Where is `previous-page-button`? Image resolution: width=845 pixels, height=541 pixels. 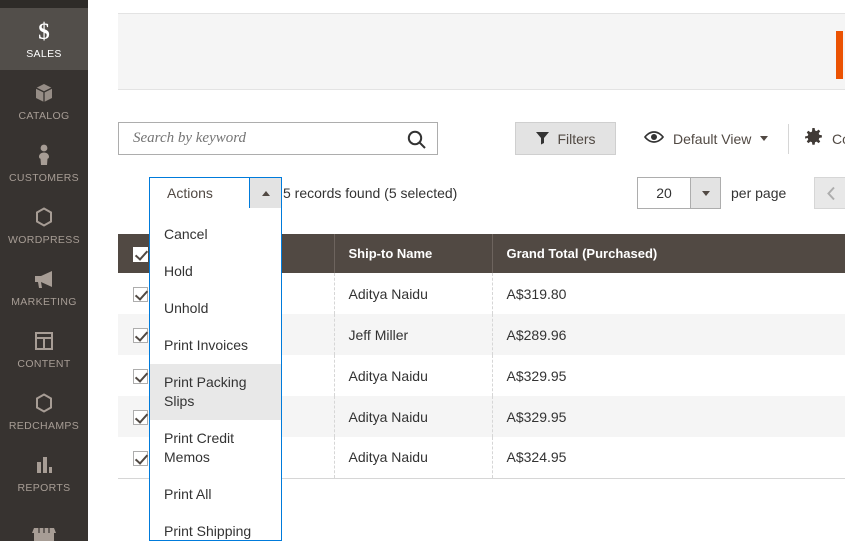 previous-page-button is located at coordinates (829, 193).